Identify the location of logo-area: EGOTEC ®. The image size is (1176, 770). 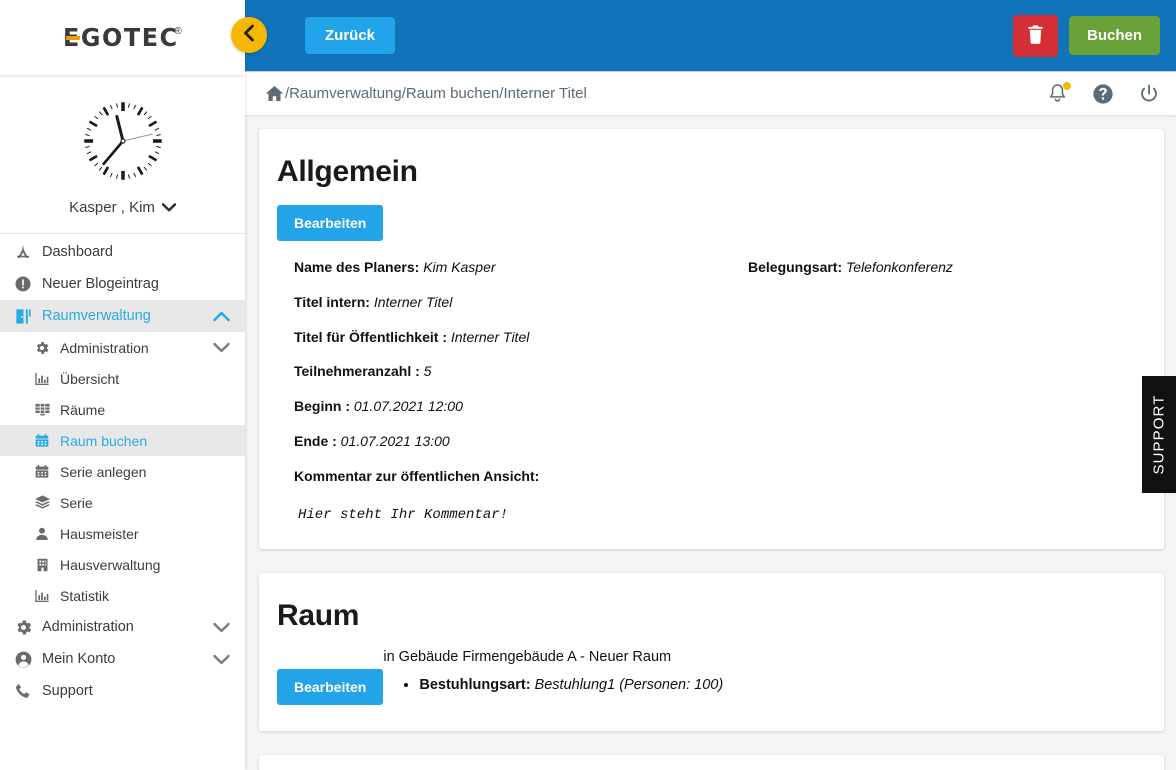
(122, 37).